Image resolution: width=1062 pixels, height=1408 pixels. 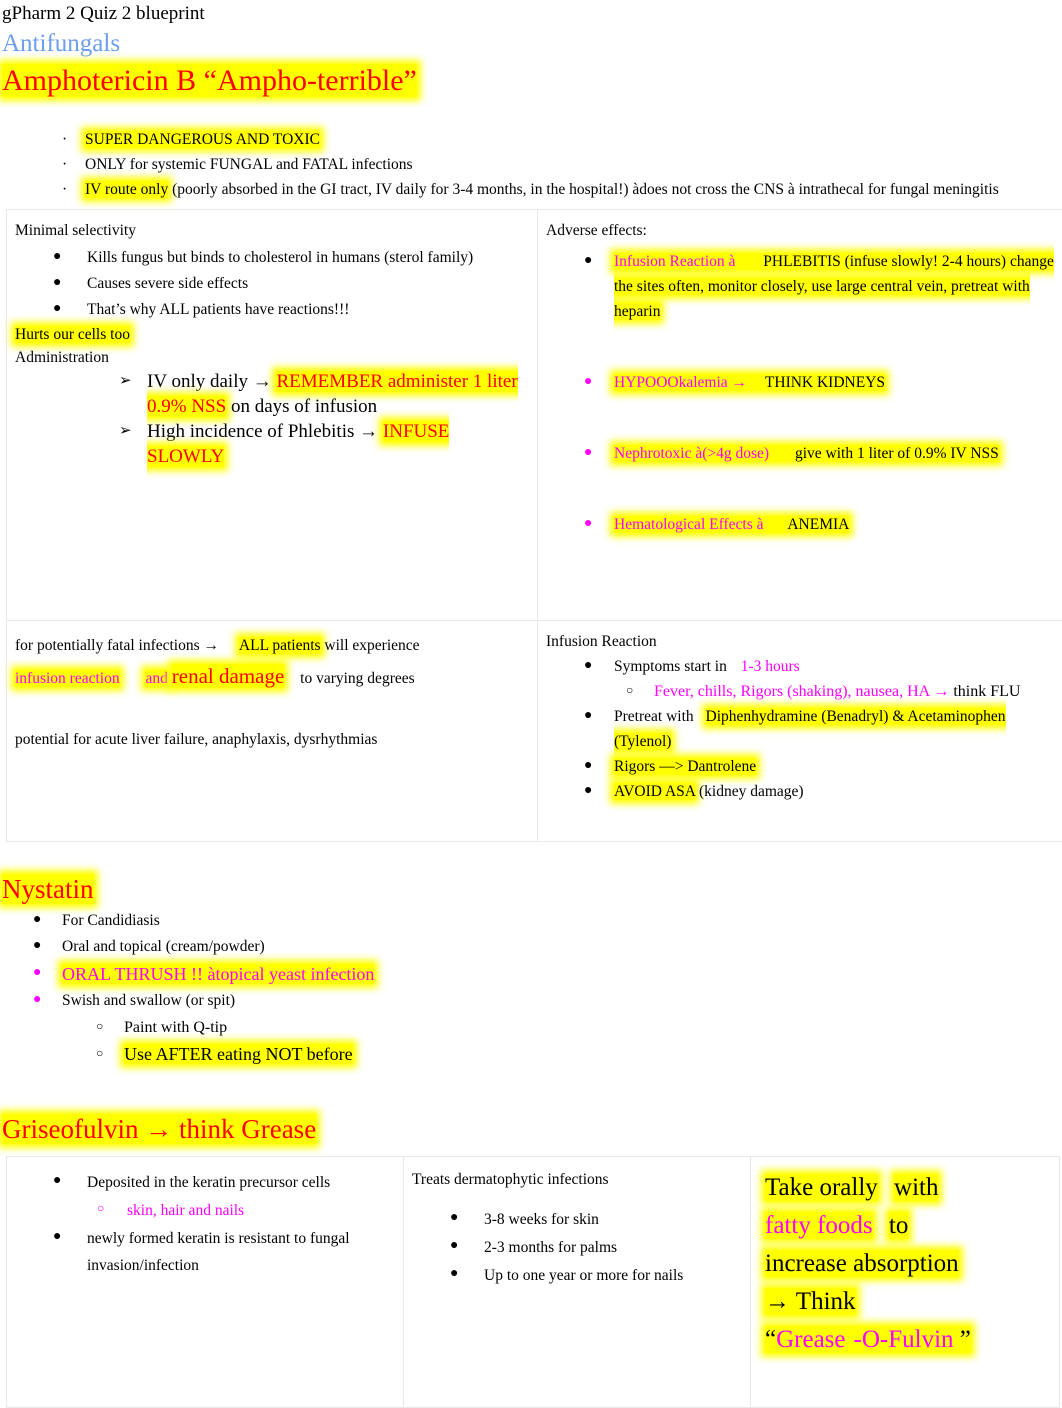 I want to click on adverse-lead: Nephrotoxic à(>4g dose), so click(x=691, y=453).